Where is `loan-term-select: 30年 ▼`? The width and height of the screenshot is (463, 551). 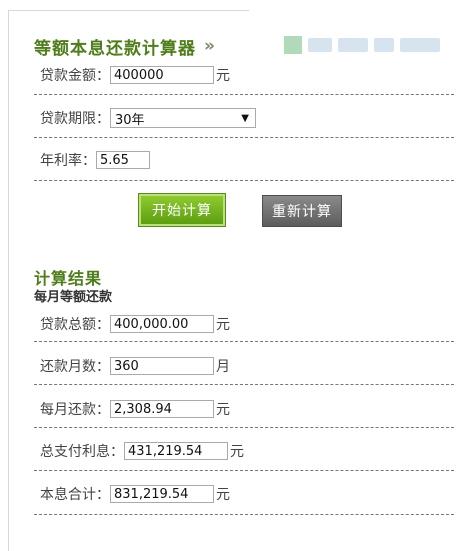 loan-term-select: 30年 ▼ is located at coordinates (183, 118).